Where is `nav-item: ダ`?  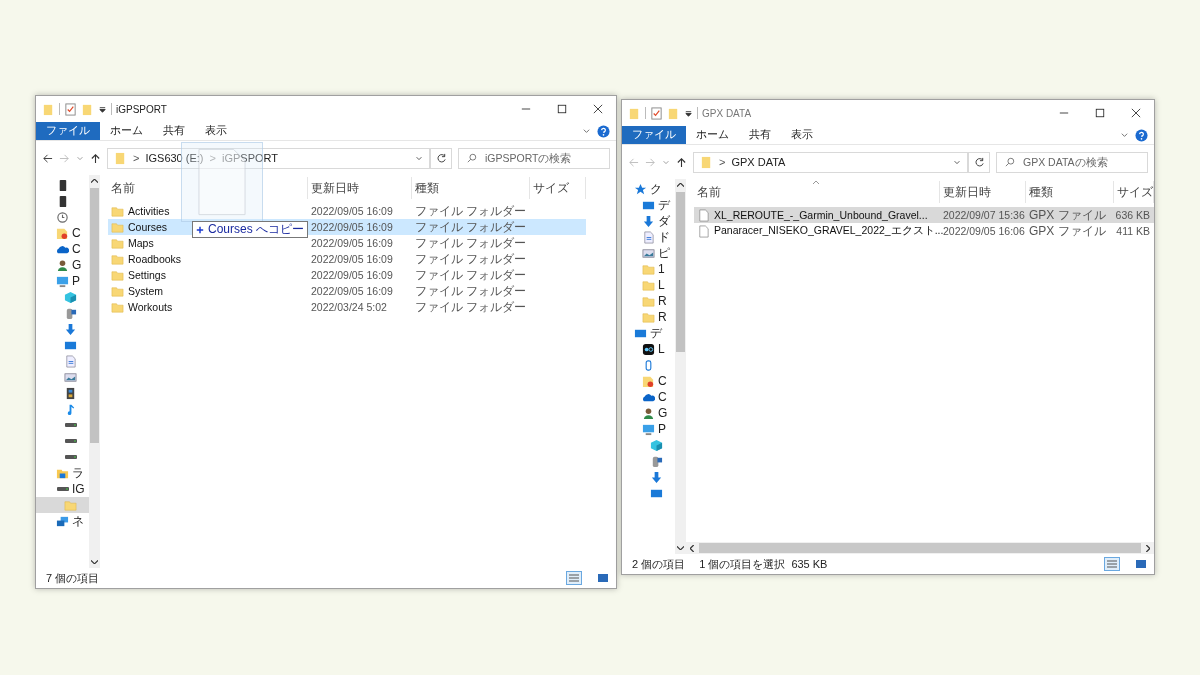 nav-item: ダ is located at coordinates (648, 221).